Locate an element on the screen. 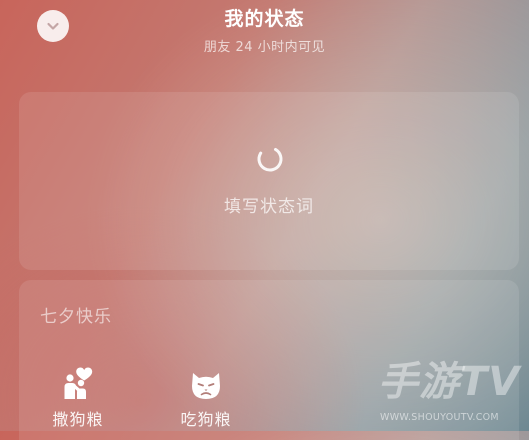 The width and height of the screenshot is (529, 440). status-item-sa-gouliang: 撒狗粮 is located at coordinates (78, 398).